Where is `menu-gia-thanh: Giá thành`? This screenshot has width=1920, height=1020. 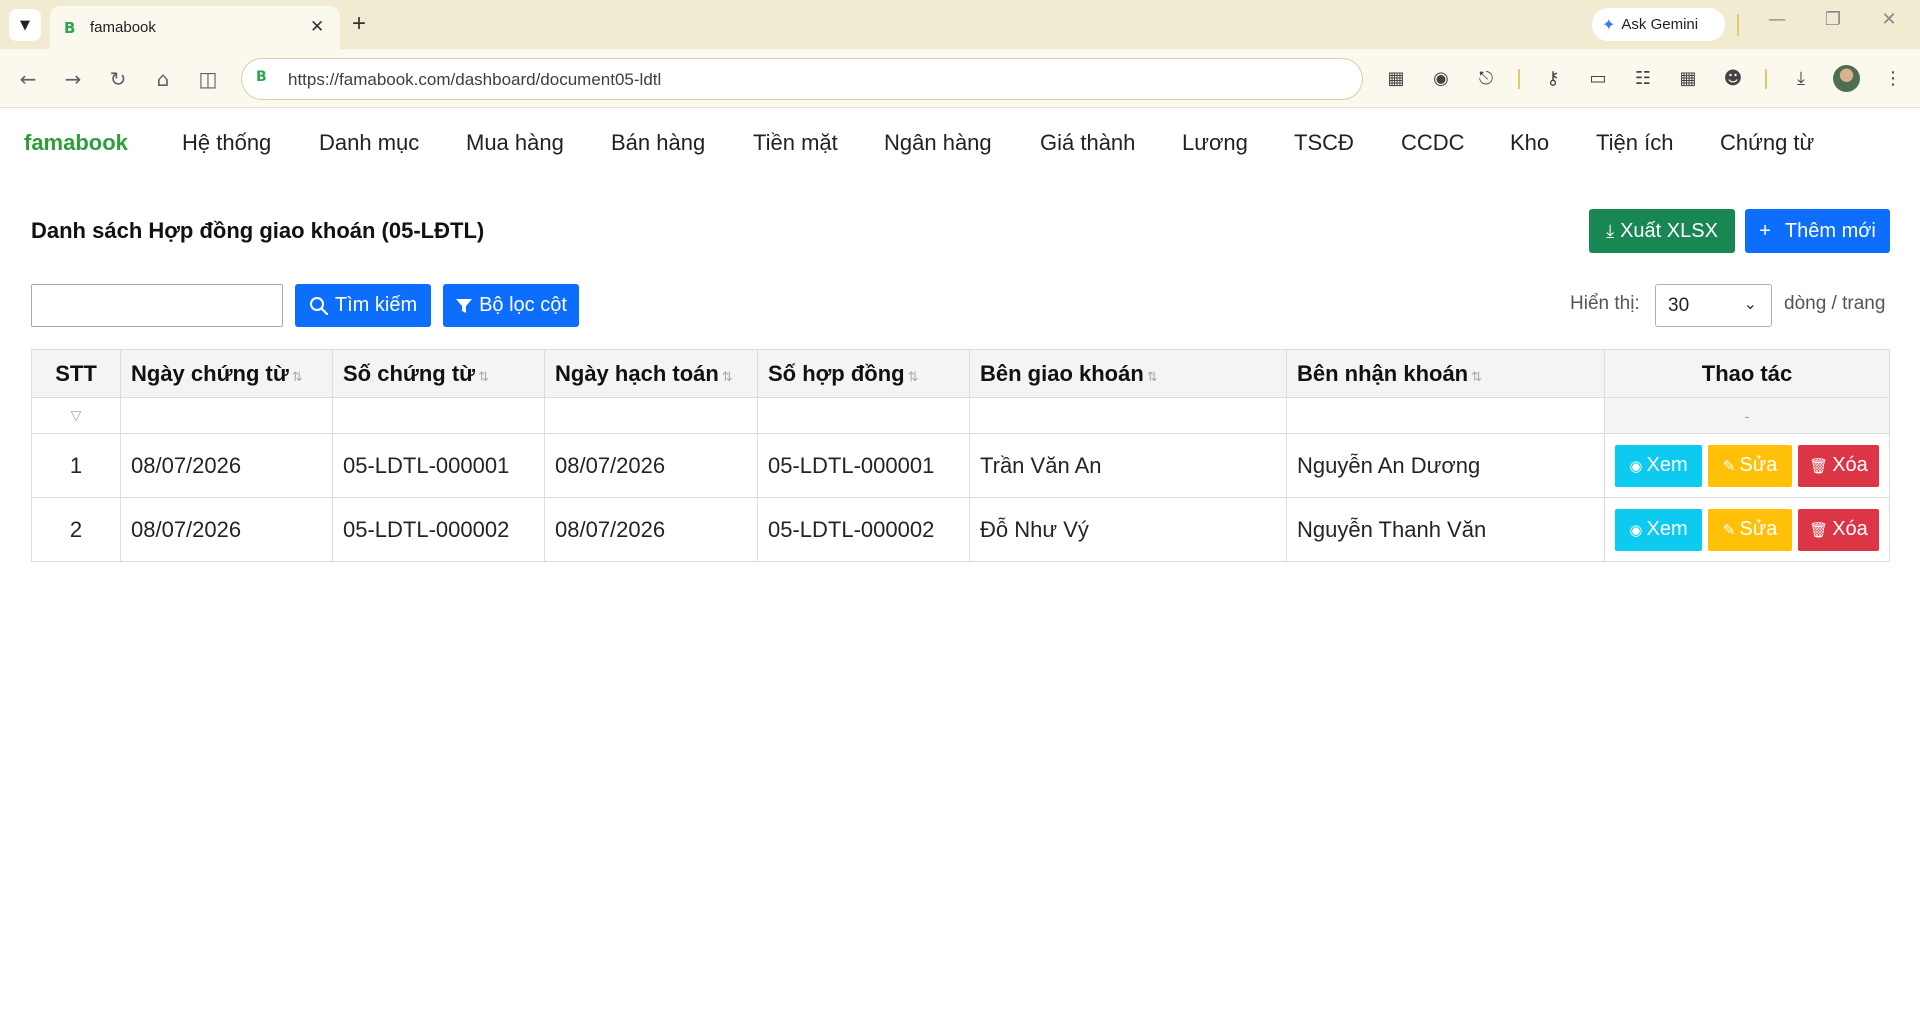 menu-gia-thanh: Giá thành is located at coordinates (1087, 143).